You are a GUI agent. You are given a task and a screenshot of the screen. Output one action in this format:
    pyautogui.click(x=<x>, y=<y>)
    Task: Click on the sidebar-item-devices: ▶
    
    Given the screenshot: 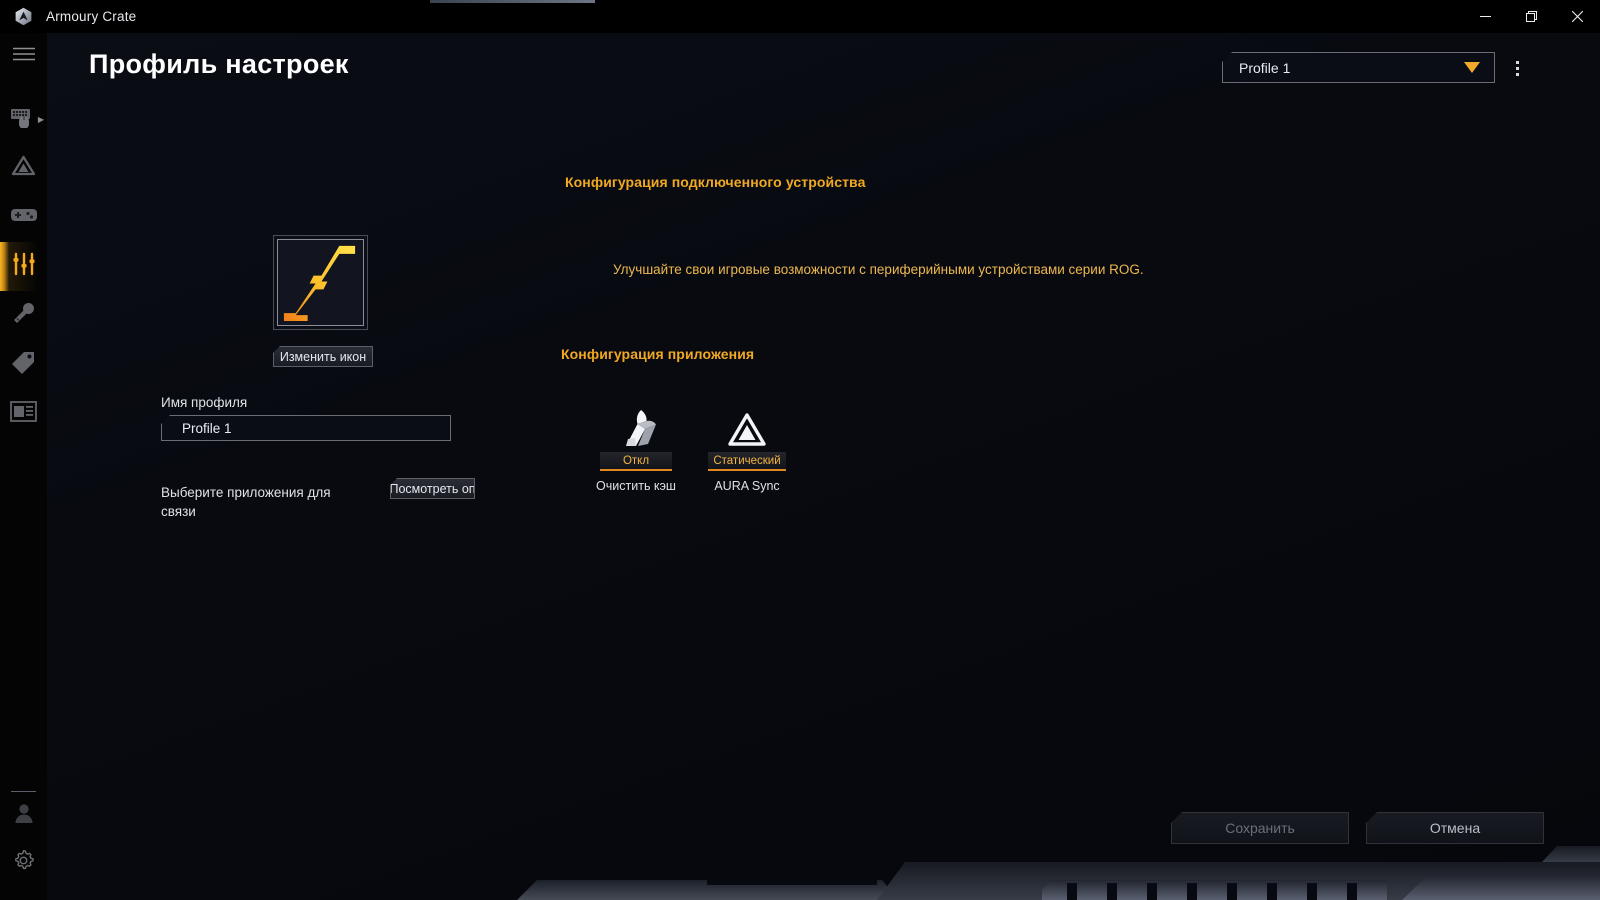 What is the action you would take?
    pyautogui.click(x=23, y=119)
    